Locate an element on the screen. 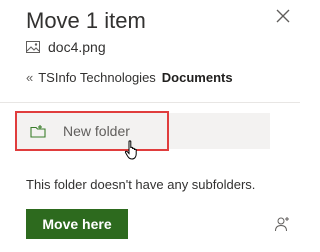 This screenshot has width=320, height=252. close-icon is located at coordinates (283, 16).